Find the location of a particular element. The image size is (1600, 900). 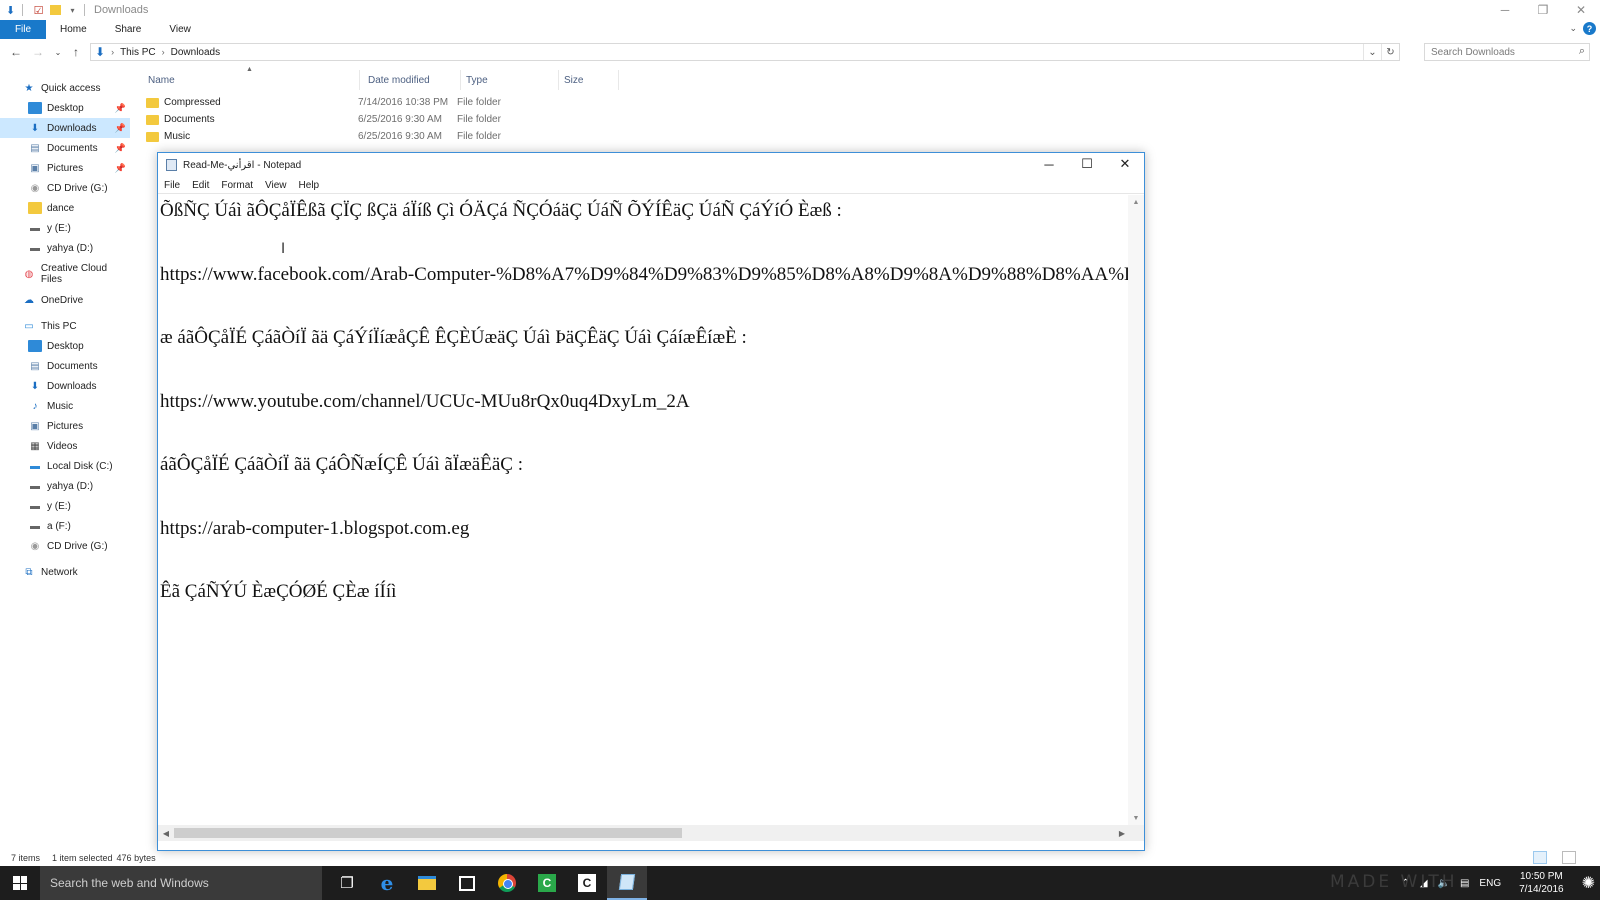

breadcrumb-this-pc: This PC is located at coordinates (138, 52).